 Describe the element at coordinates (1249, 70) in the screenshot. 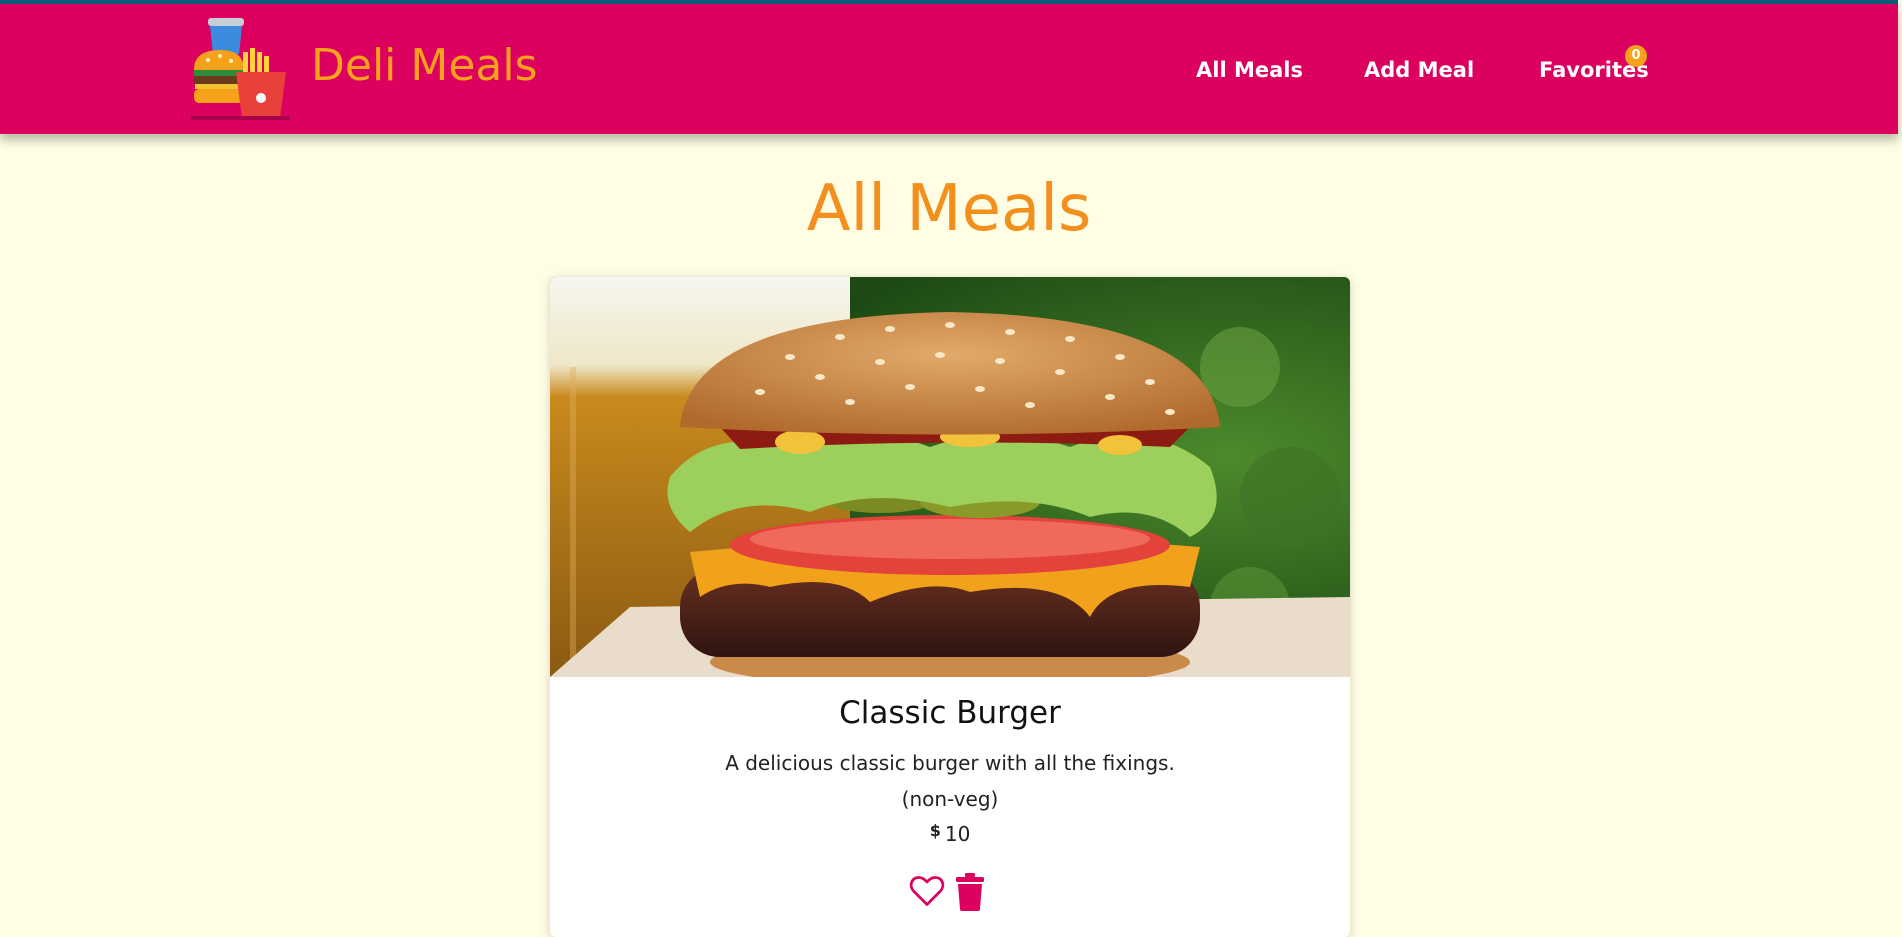

I see `nav-all-meals: All Meals` at that location.